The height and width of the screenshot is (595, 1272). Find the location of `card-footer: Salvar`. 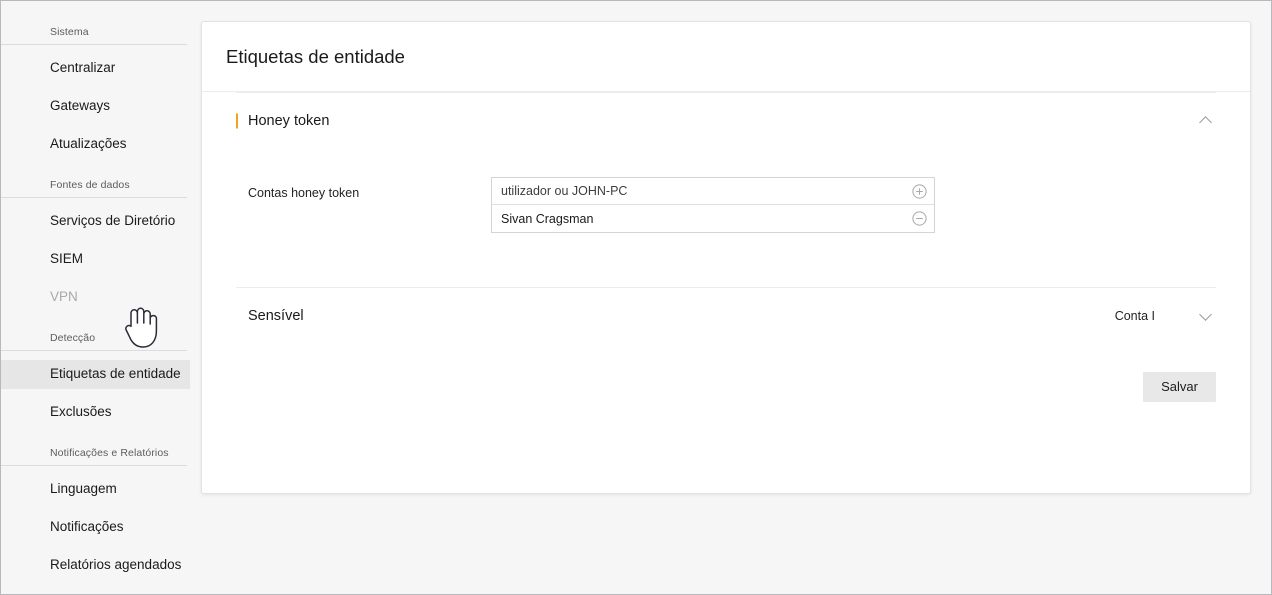

card-footer: Salvar is located at coordinates (726, 373).